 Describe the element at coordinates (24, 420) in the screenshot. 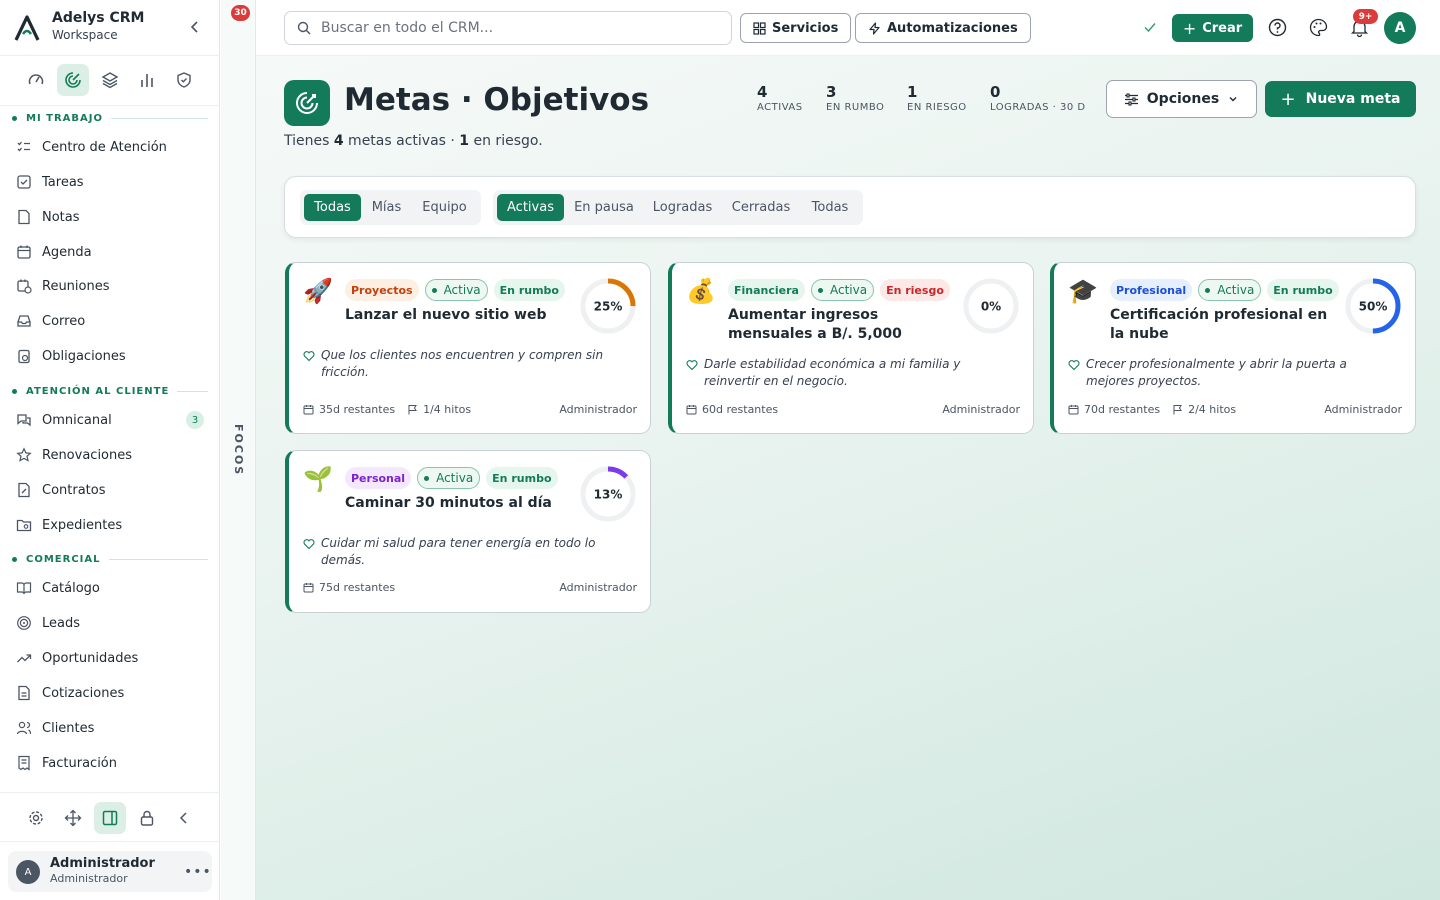

I see `chat-icon` at that location.